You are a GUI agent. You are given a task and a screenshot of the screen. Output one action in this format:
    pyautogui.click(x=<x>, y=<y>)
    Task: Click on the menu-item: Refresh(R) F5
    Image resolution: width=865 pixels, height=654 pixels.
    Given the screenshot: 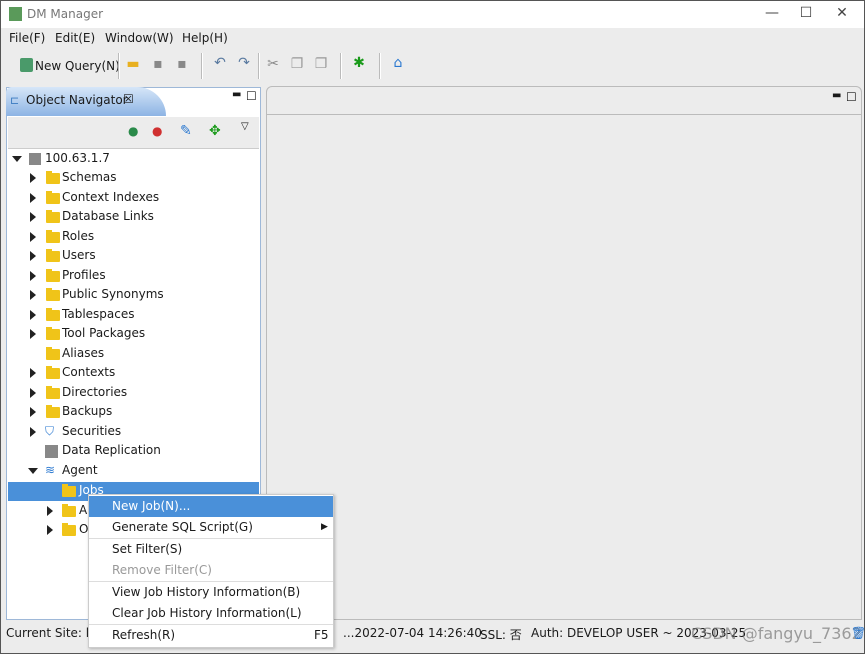 What is the action you would take?
    pyautogui.click(x=211, y=635)
    